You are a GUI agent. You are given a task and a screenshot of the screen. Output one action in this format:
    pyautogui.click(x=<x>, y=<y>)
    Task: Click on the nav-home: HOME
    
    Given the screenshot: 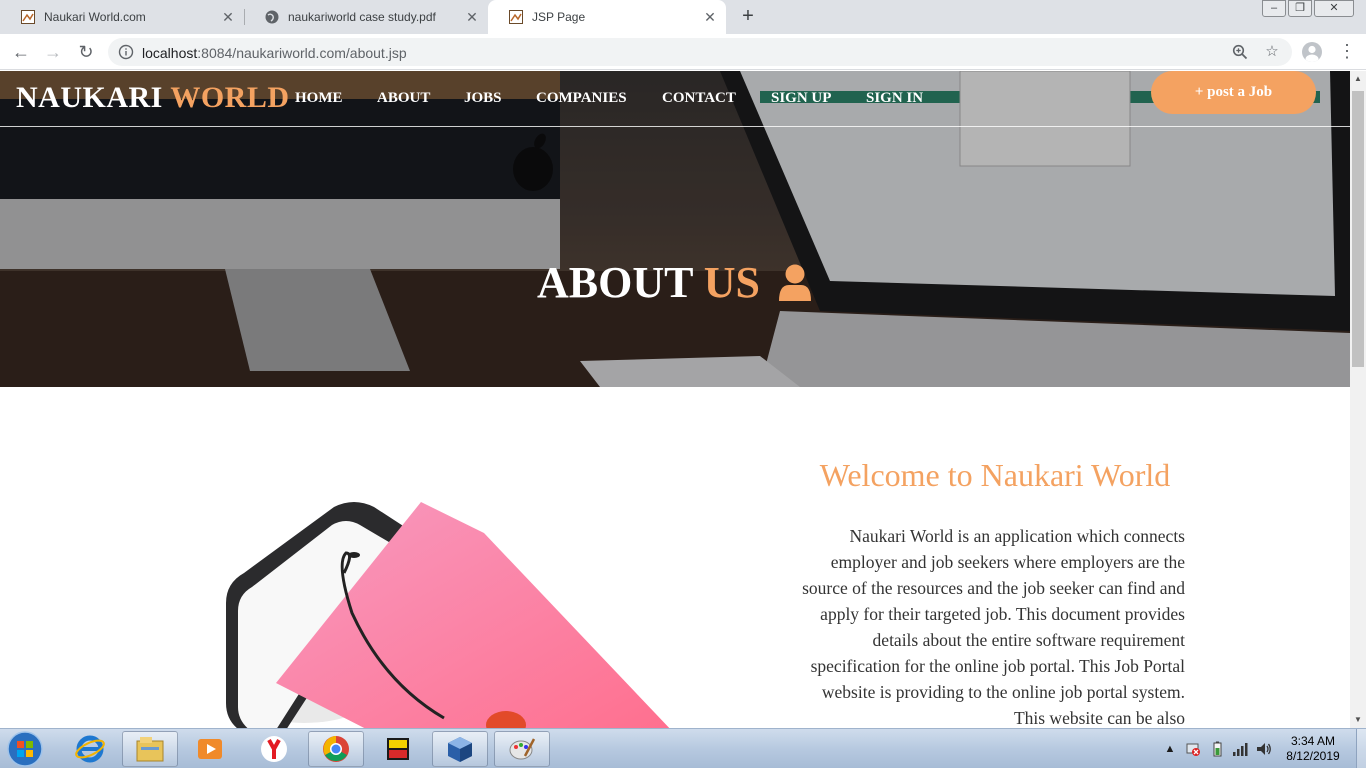 What is the action you would take?
    pyautogui.click(x=319, y=98)
    